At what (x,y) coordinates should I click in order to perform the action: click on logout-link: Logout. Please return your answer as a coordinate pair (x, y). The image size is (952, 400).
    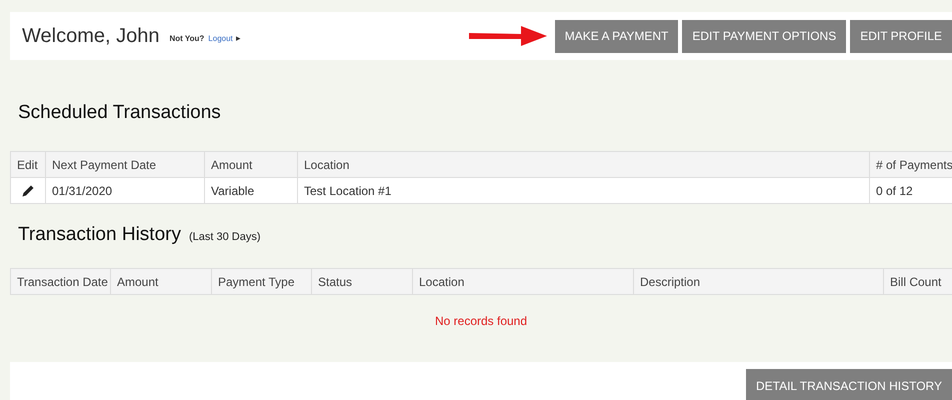
    Looking at the image, I should click on (220, 38).